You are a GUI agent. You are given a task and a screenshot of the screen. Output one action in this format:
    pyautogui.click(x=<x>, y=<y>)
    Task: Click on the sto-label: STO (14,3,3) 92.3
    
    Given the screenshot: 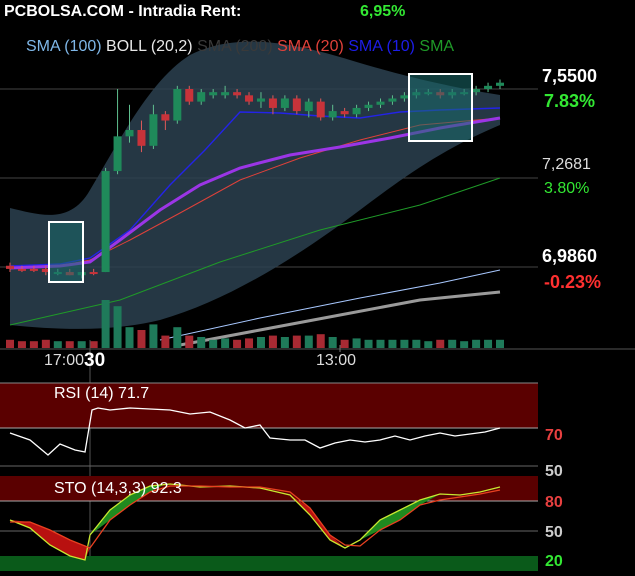 What is the action you would take?
    pyautogui.click(x=118, y=488)
    